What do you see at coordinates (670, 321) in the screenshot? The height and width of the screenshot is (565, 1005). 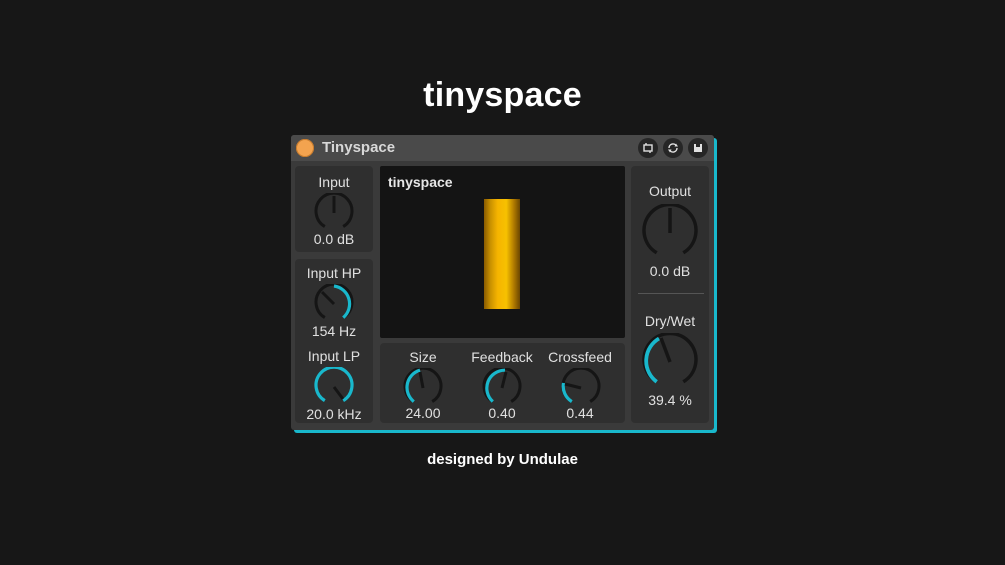 I see `dry-wet-label: Dry/Wet` at bounding box center [670, 321].